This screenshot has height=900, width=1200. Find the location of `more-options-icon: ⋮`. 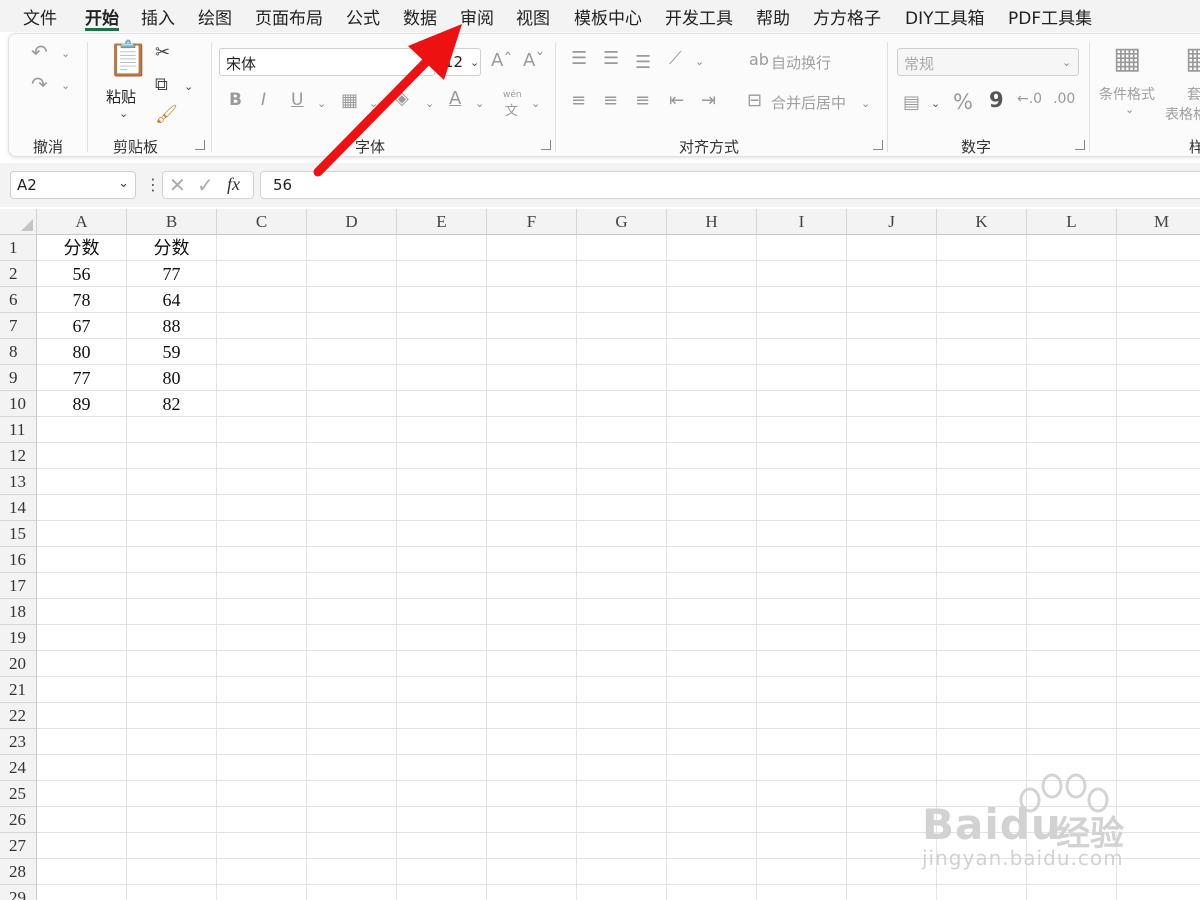

more-options-icon: ⋮ is located at coordinates (153, 184).